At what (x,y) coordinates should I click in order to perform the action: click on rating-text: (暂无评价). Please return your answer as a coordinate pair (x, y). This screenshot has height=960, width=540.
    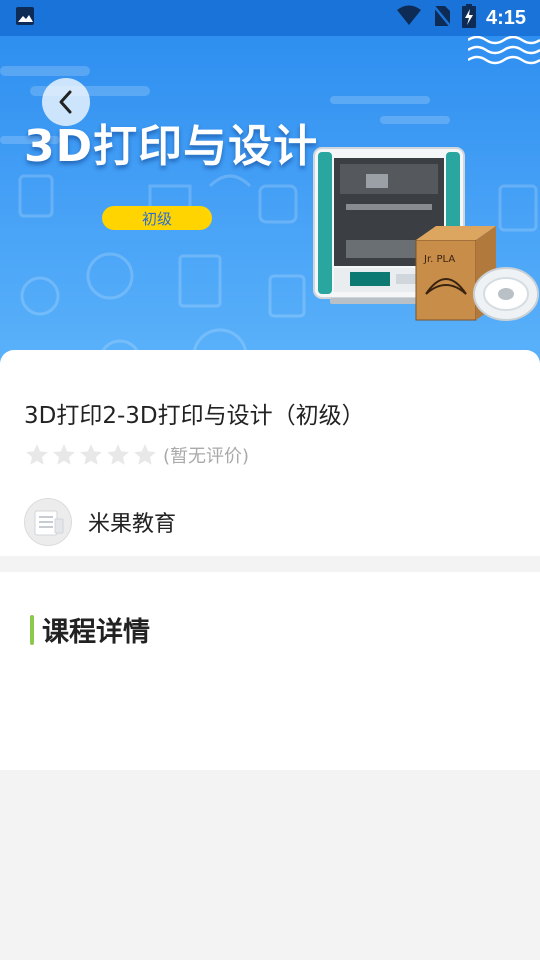
    Looking at the image, I should click on (206, 456).